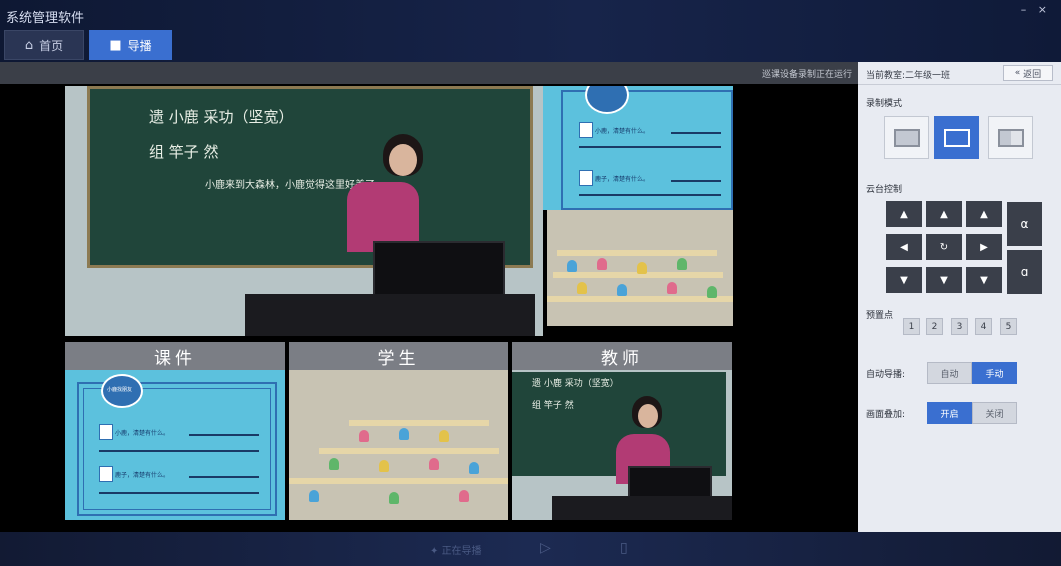 The width and height of the screenshot is (1061, 566). What do you see at coordinates (436, 551) in the screenshot?
I see `record-icon: ✦` at bounding box center [436, 551].